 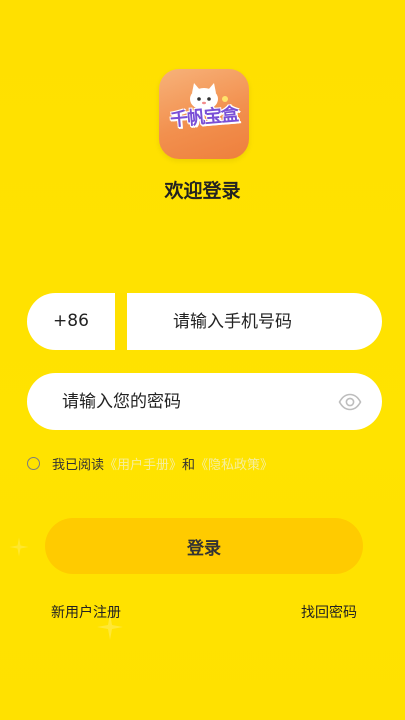 I want to click on agreement-prefix: 我已阅读, so click(x=78, y=465).